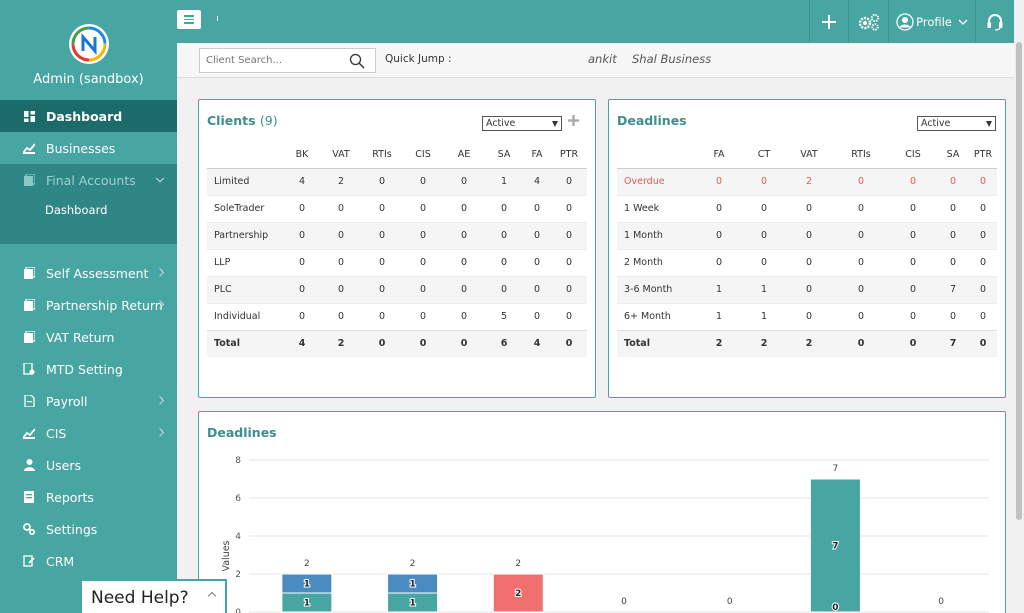 This screenshot has height=613, width=1024. I want to click on clients-title-text: Clients, so click(231, 120).